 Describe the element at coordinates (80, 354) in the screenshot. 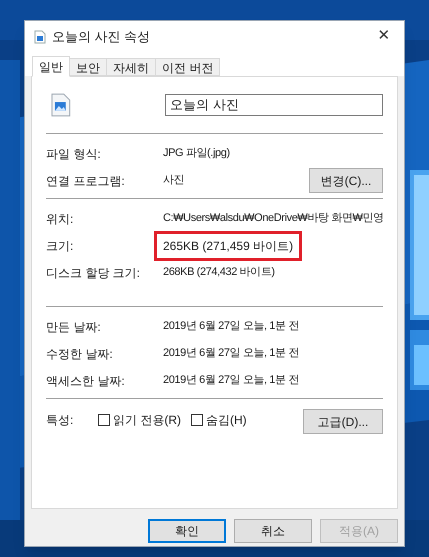

I see `field-label: 수정한 날짜:` at that location.